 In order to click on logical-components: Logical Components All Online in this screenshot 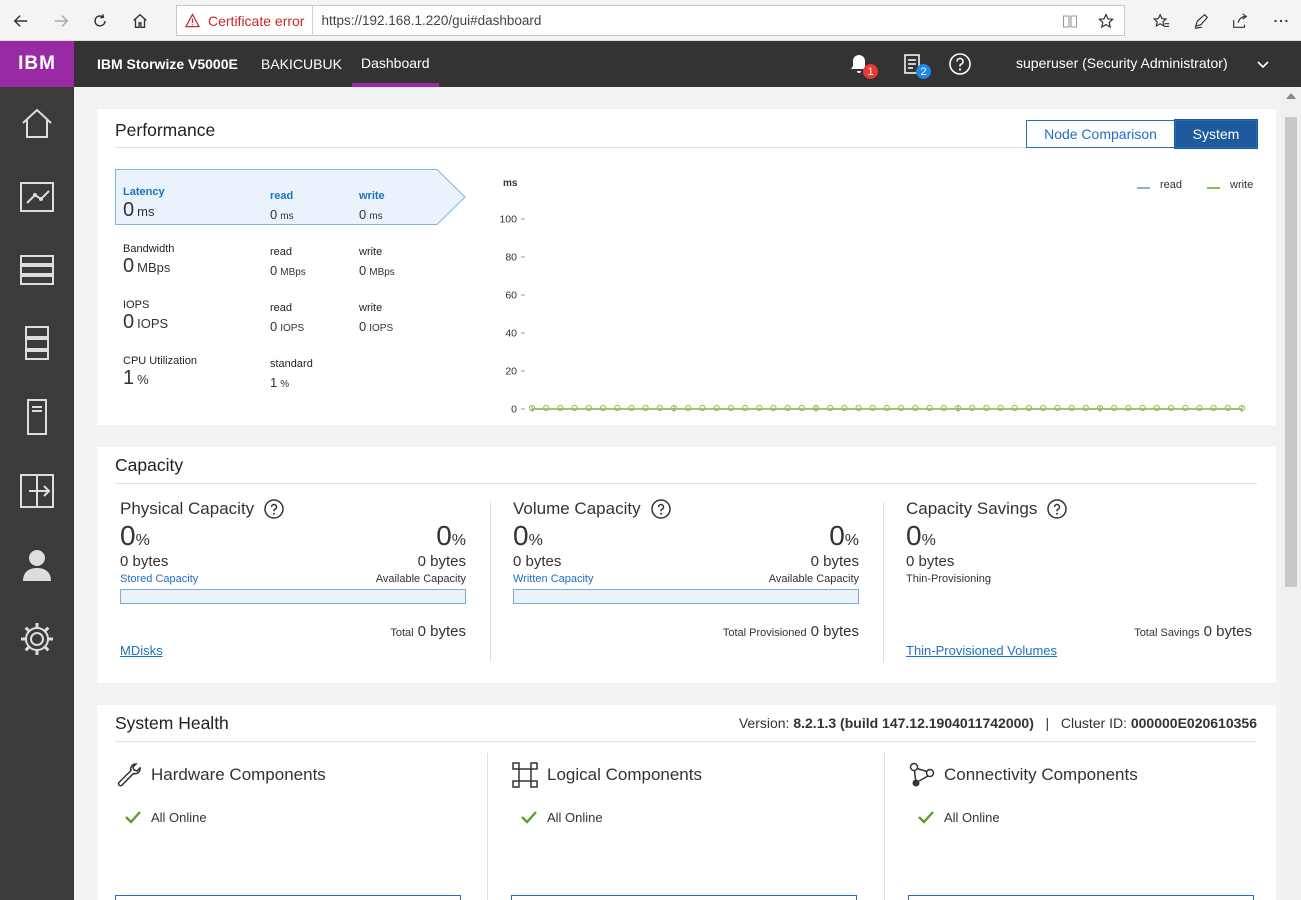, I will do `click(684, 830)`.